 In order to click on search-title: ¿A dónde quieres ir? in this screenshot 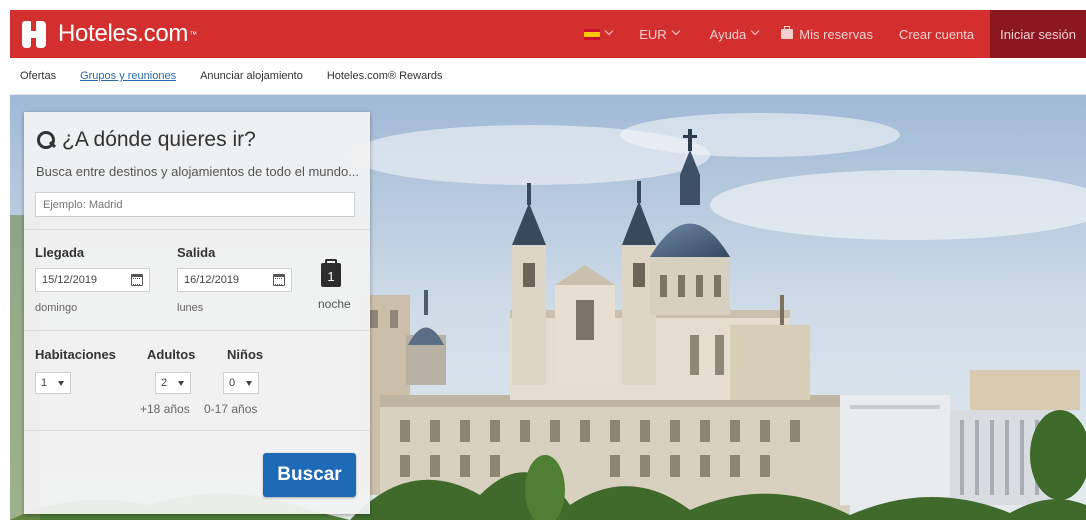, I will do `click(159, 139)`.